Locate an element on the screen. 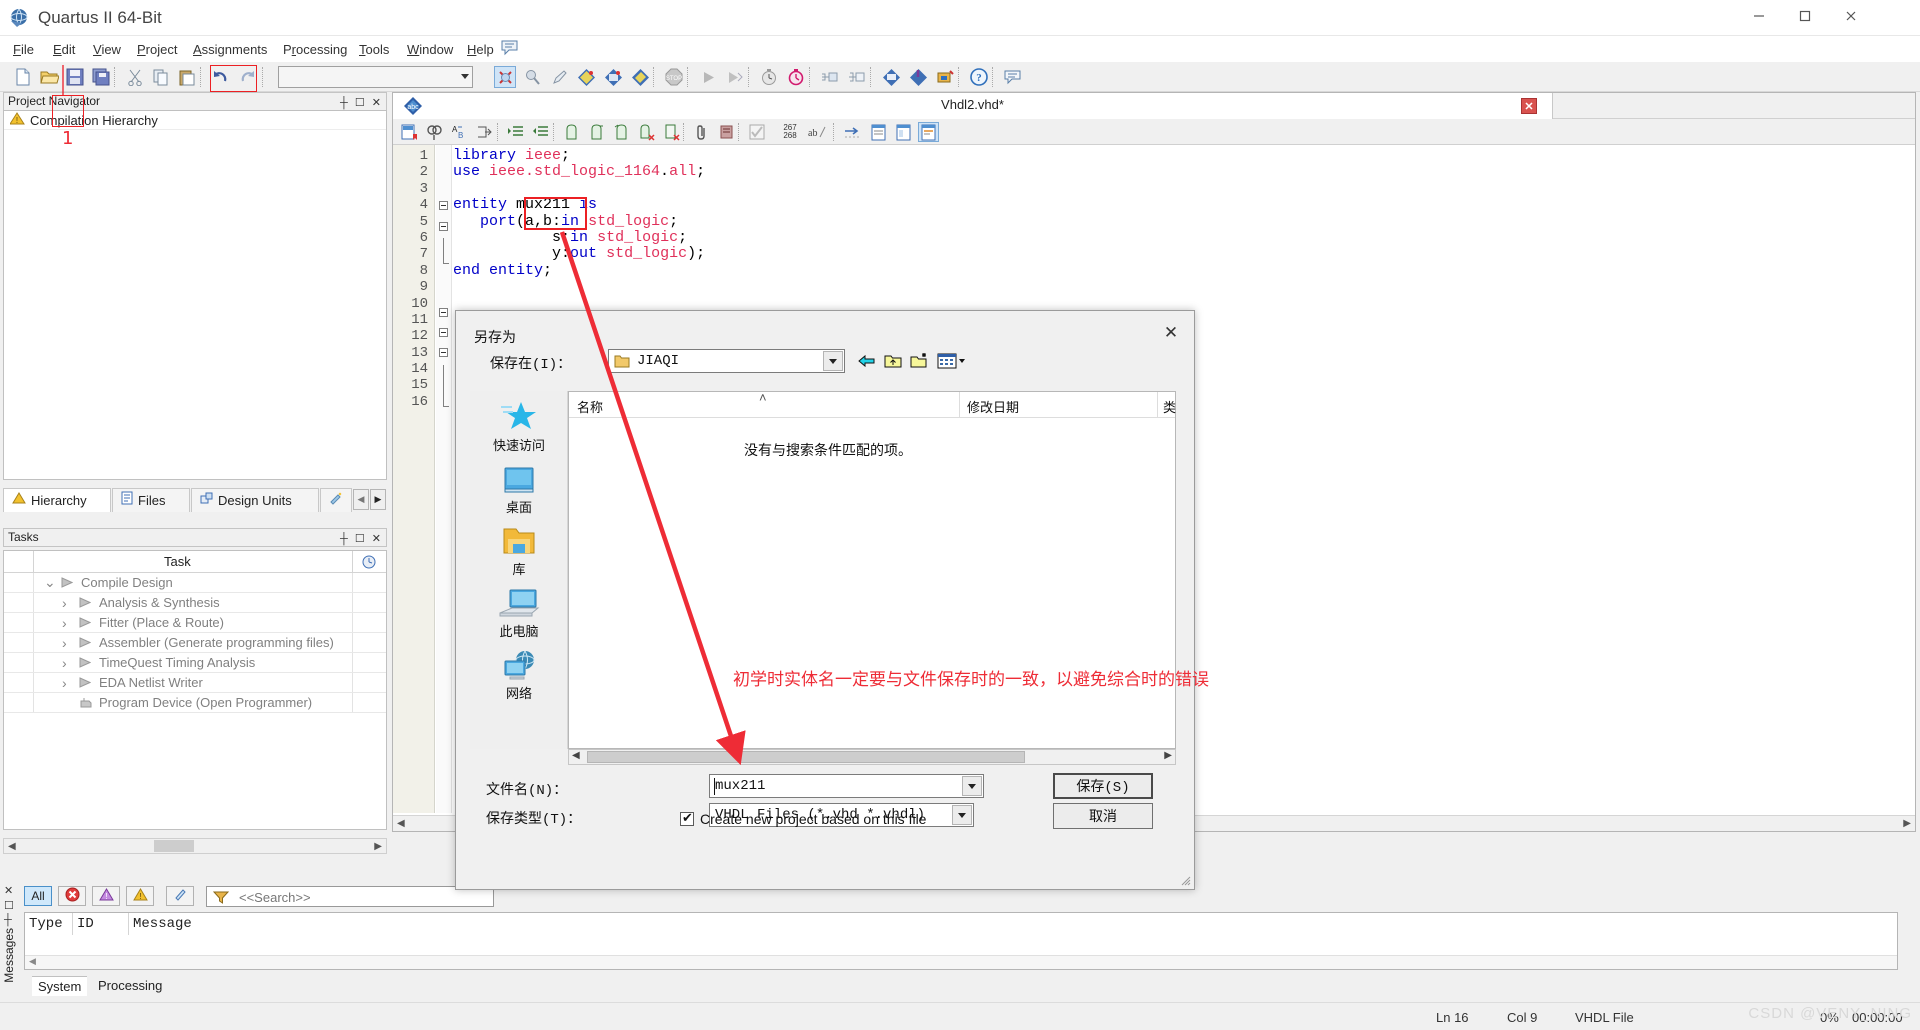 The height and width of the screenshot is (1030, 1920). file-scroll-left-arrow: ◀ is located at coordinates (576, 755).